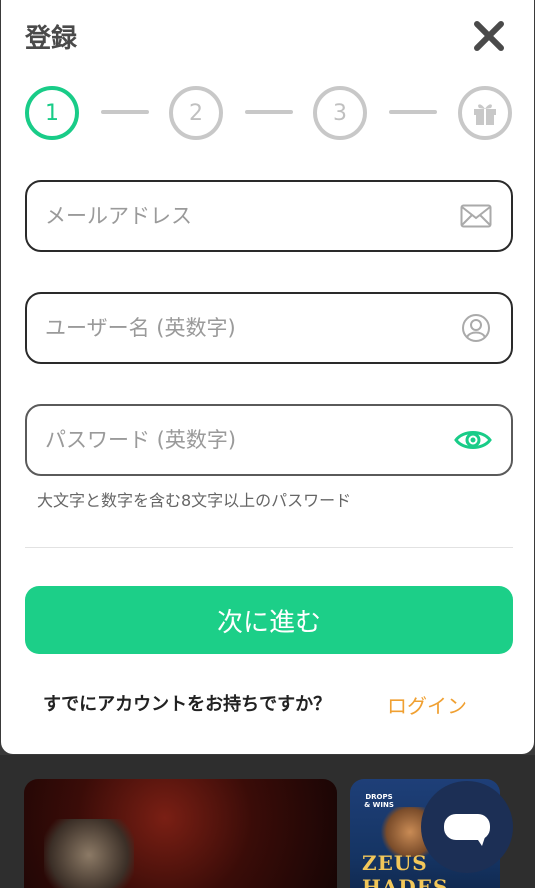  What do you see at coordinates (196, 113) in the screenshot?
I see `step-2: 2` at bounding box center [196, 113].